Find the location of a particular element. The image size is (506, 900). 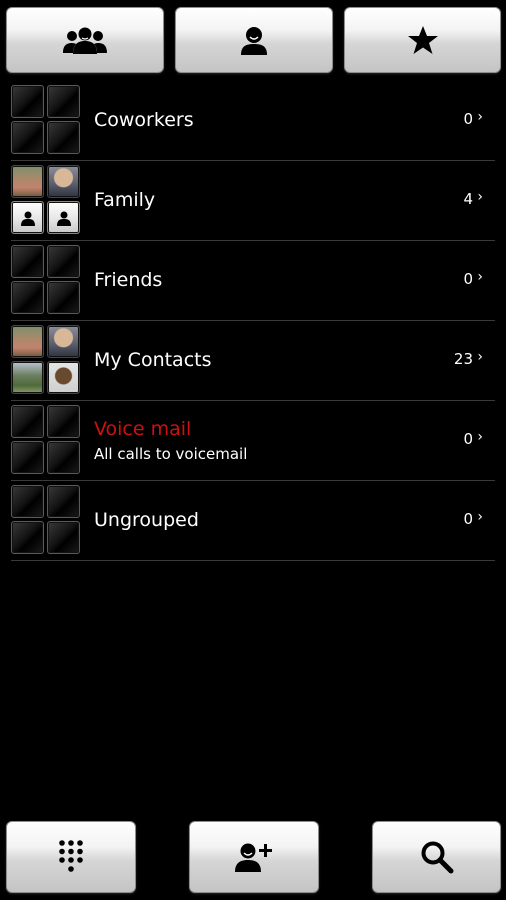

group-row-friends: Friends 0 › is located at coordinates (253, 281).